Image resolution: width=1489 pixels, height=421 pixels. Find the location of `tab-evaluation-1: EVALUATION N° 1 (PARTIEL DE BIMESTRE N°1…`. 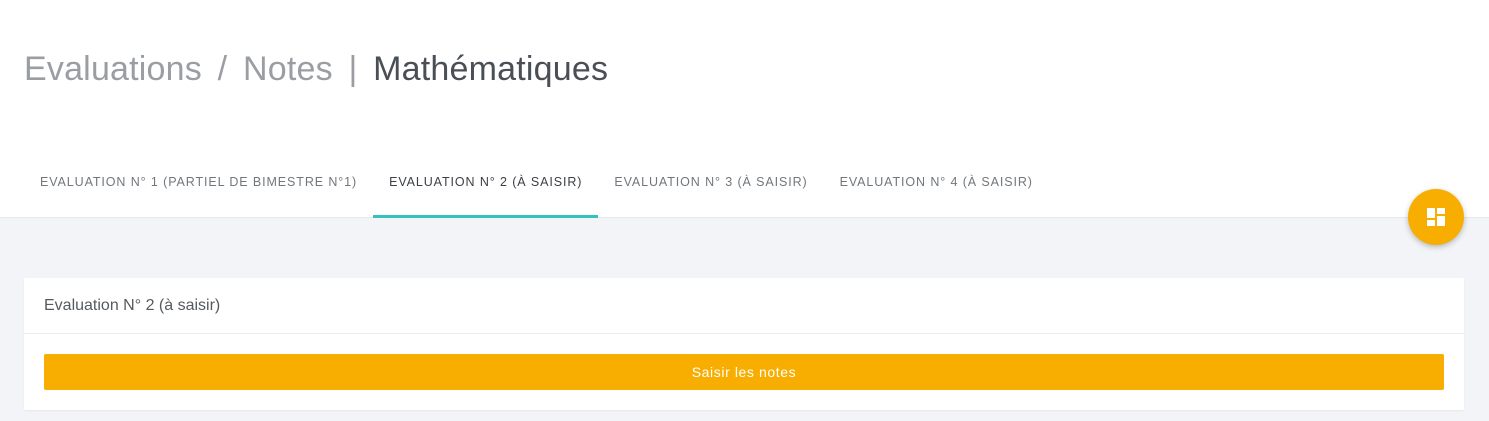

tab-evaluation-1: EVALUATION N° 1 (PARTIEL DE BIMESTRE N°1… is located at coordinates (198, 182).